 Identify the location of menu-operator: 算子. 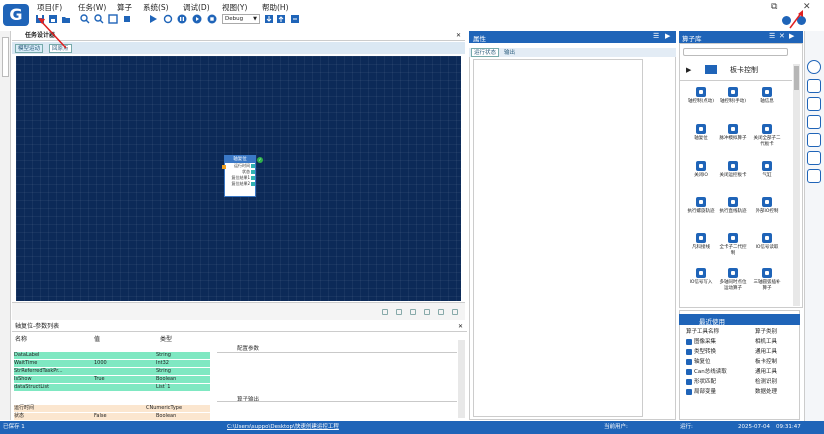
(124, 7).